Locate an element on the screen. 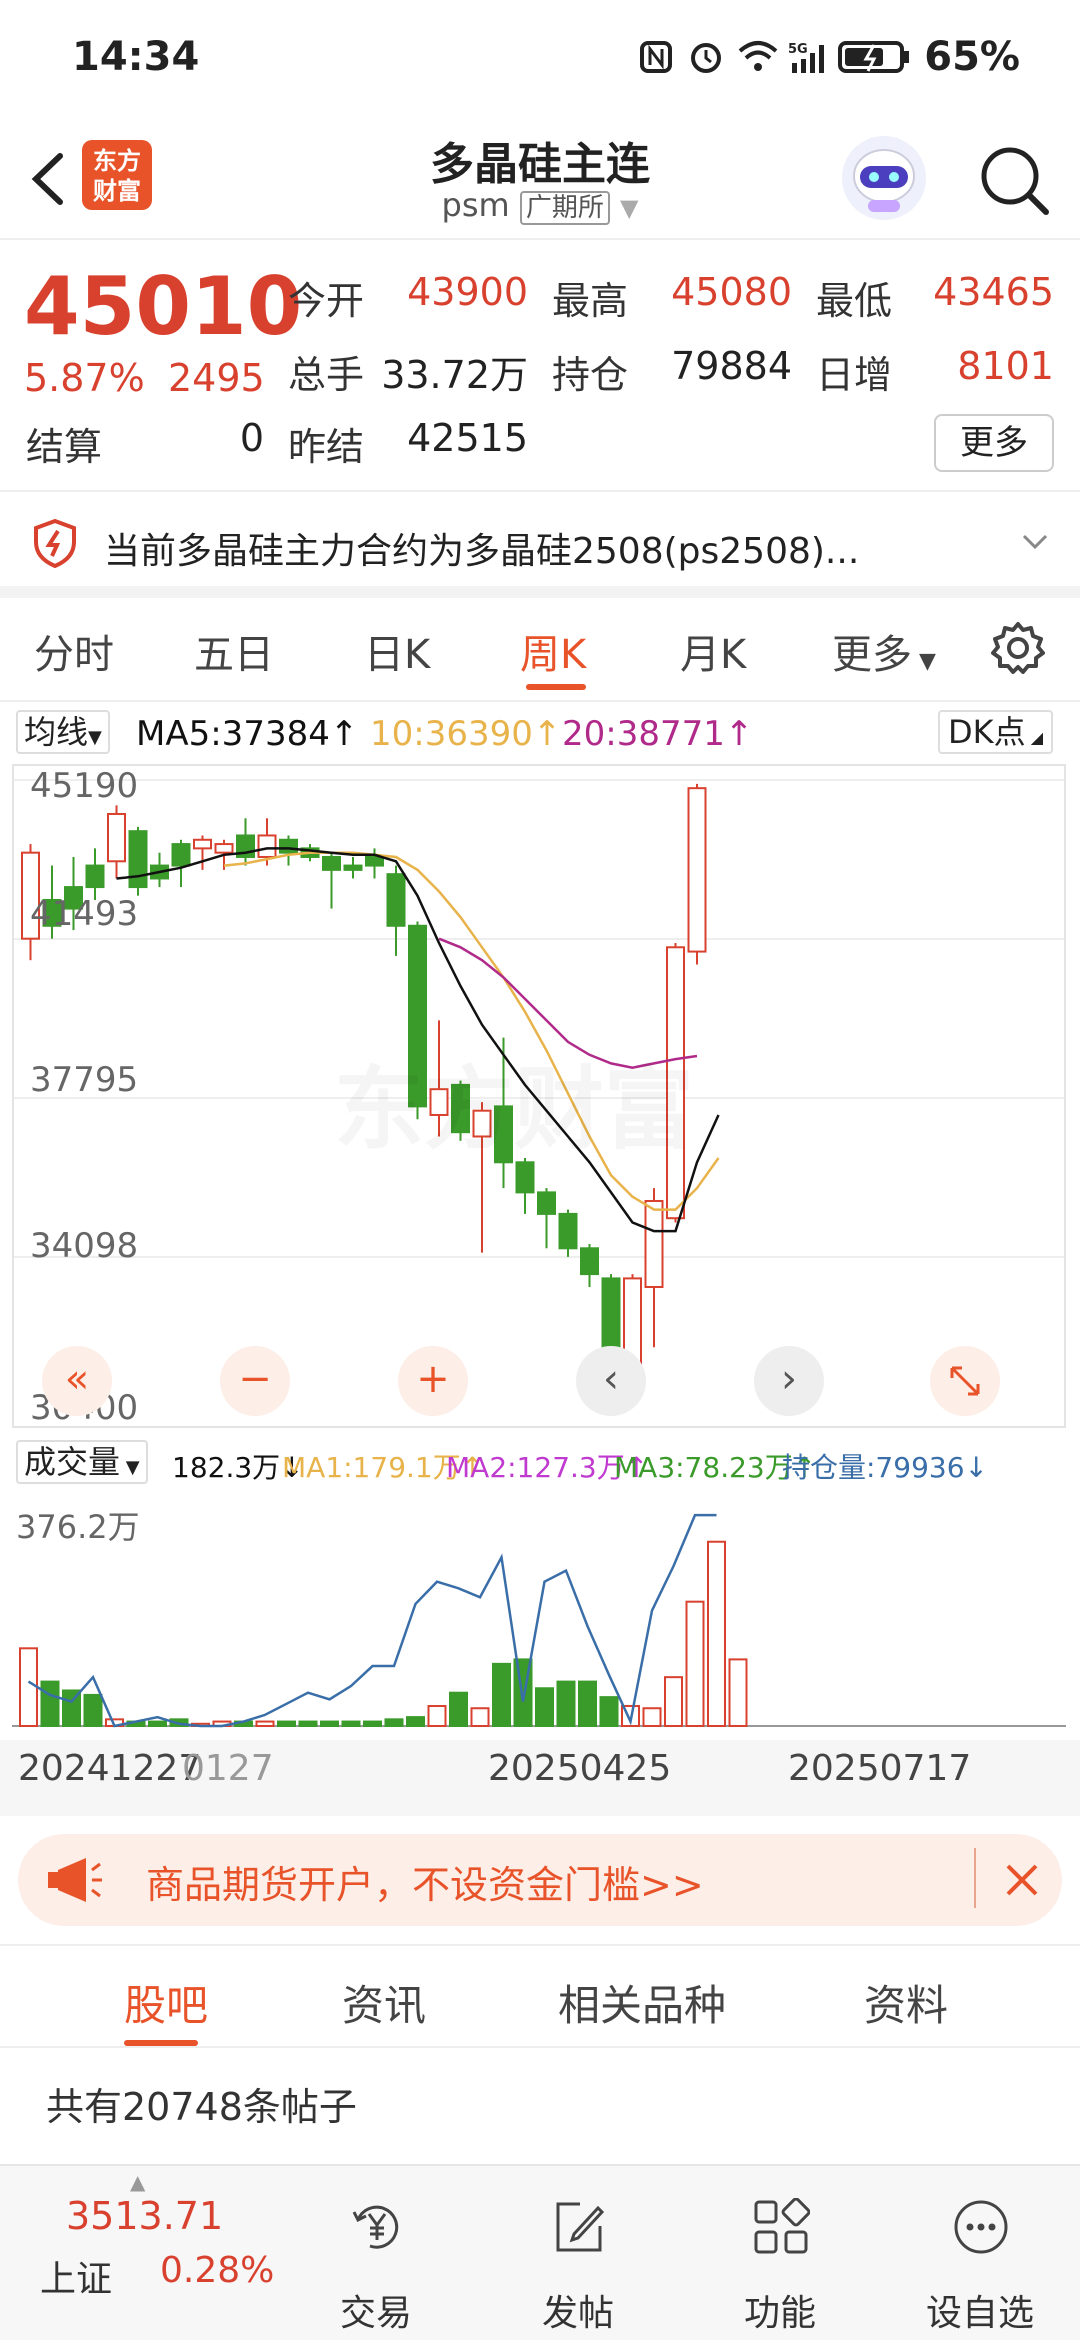  nav-post-label: 发帖 is located at coordinates (577, 2313).